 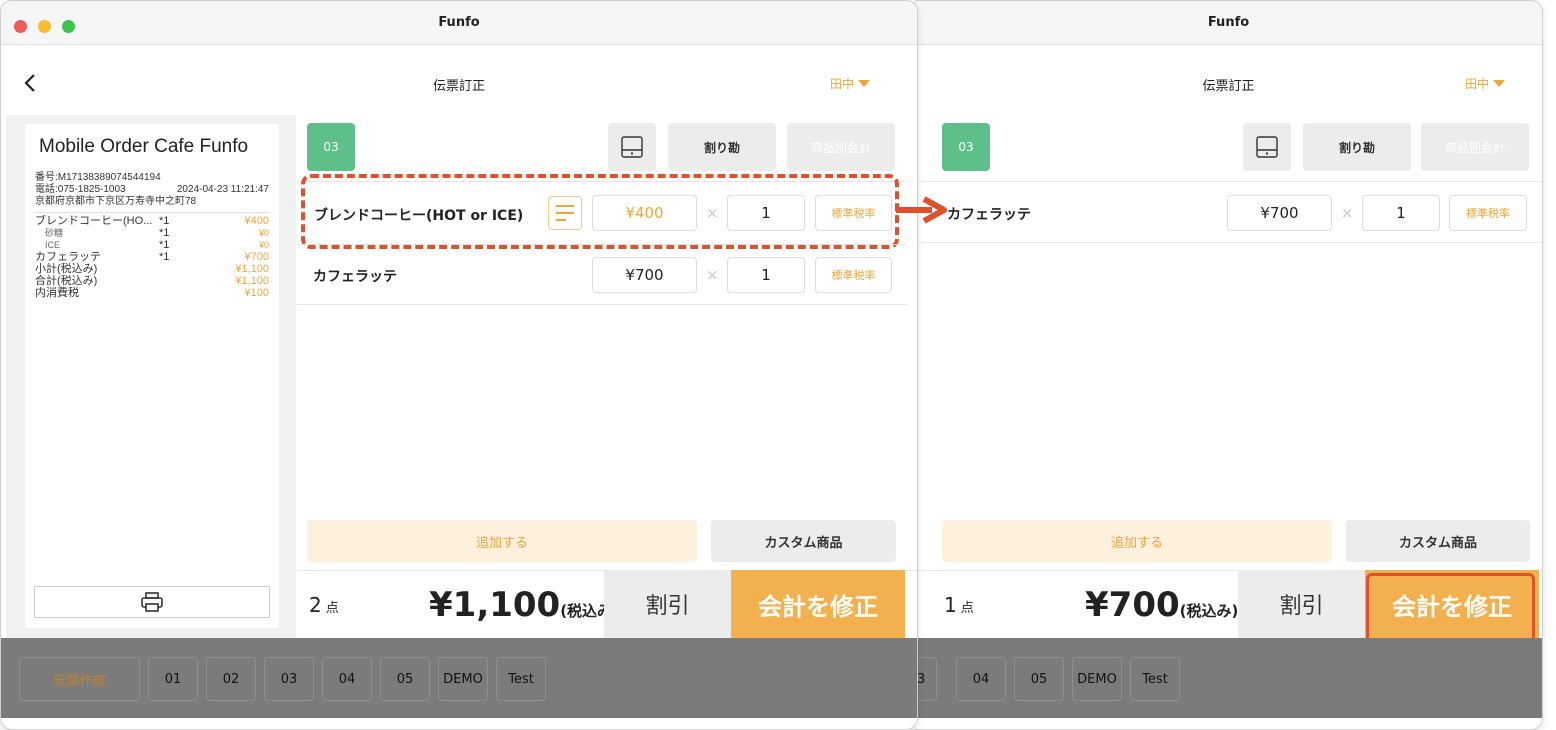 I want to click on fix-checkout-button: 会計を修正, so click(x=818, y=604).